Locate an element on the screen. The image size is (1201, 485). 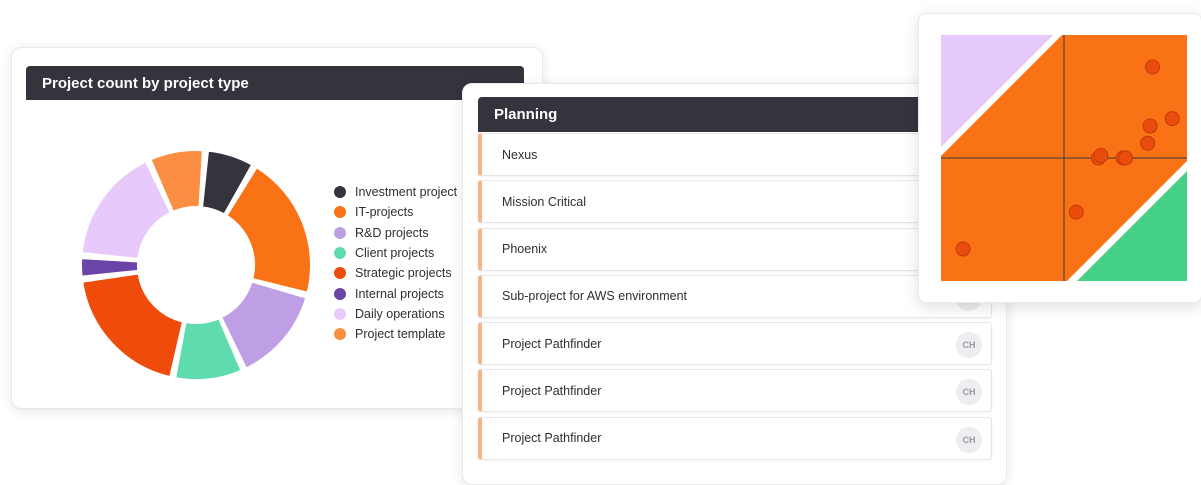
legend-item: Daily operations is located at coordinates (404, 314).